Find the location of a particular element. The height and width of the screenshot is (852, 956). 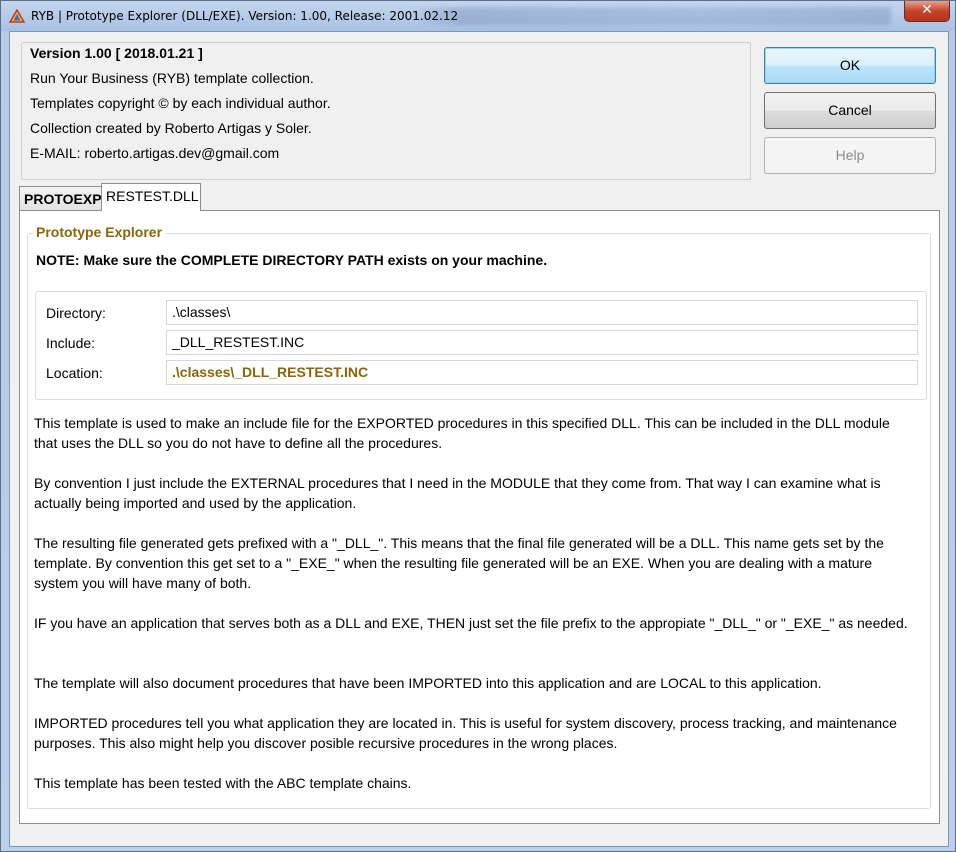

cancel-button: Cancel is located at coordinates (850, 110).